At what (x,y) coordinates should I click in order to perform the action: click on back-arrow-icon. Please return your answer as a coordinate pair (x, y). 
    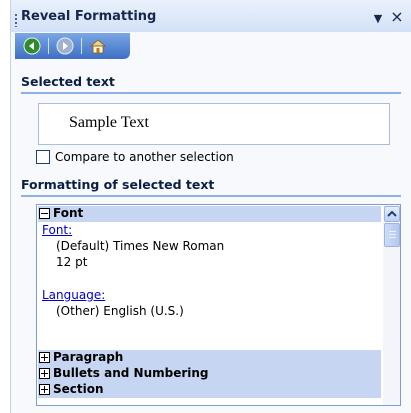
    Looking at the image, I should click on (32, 46).